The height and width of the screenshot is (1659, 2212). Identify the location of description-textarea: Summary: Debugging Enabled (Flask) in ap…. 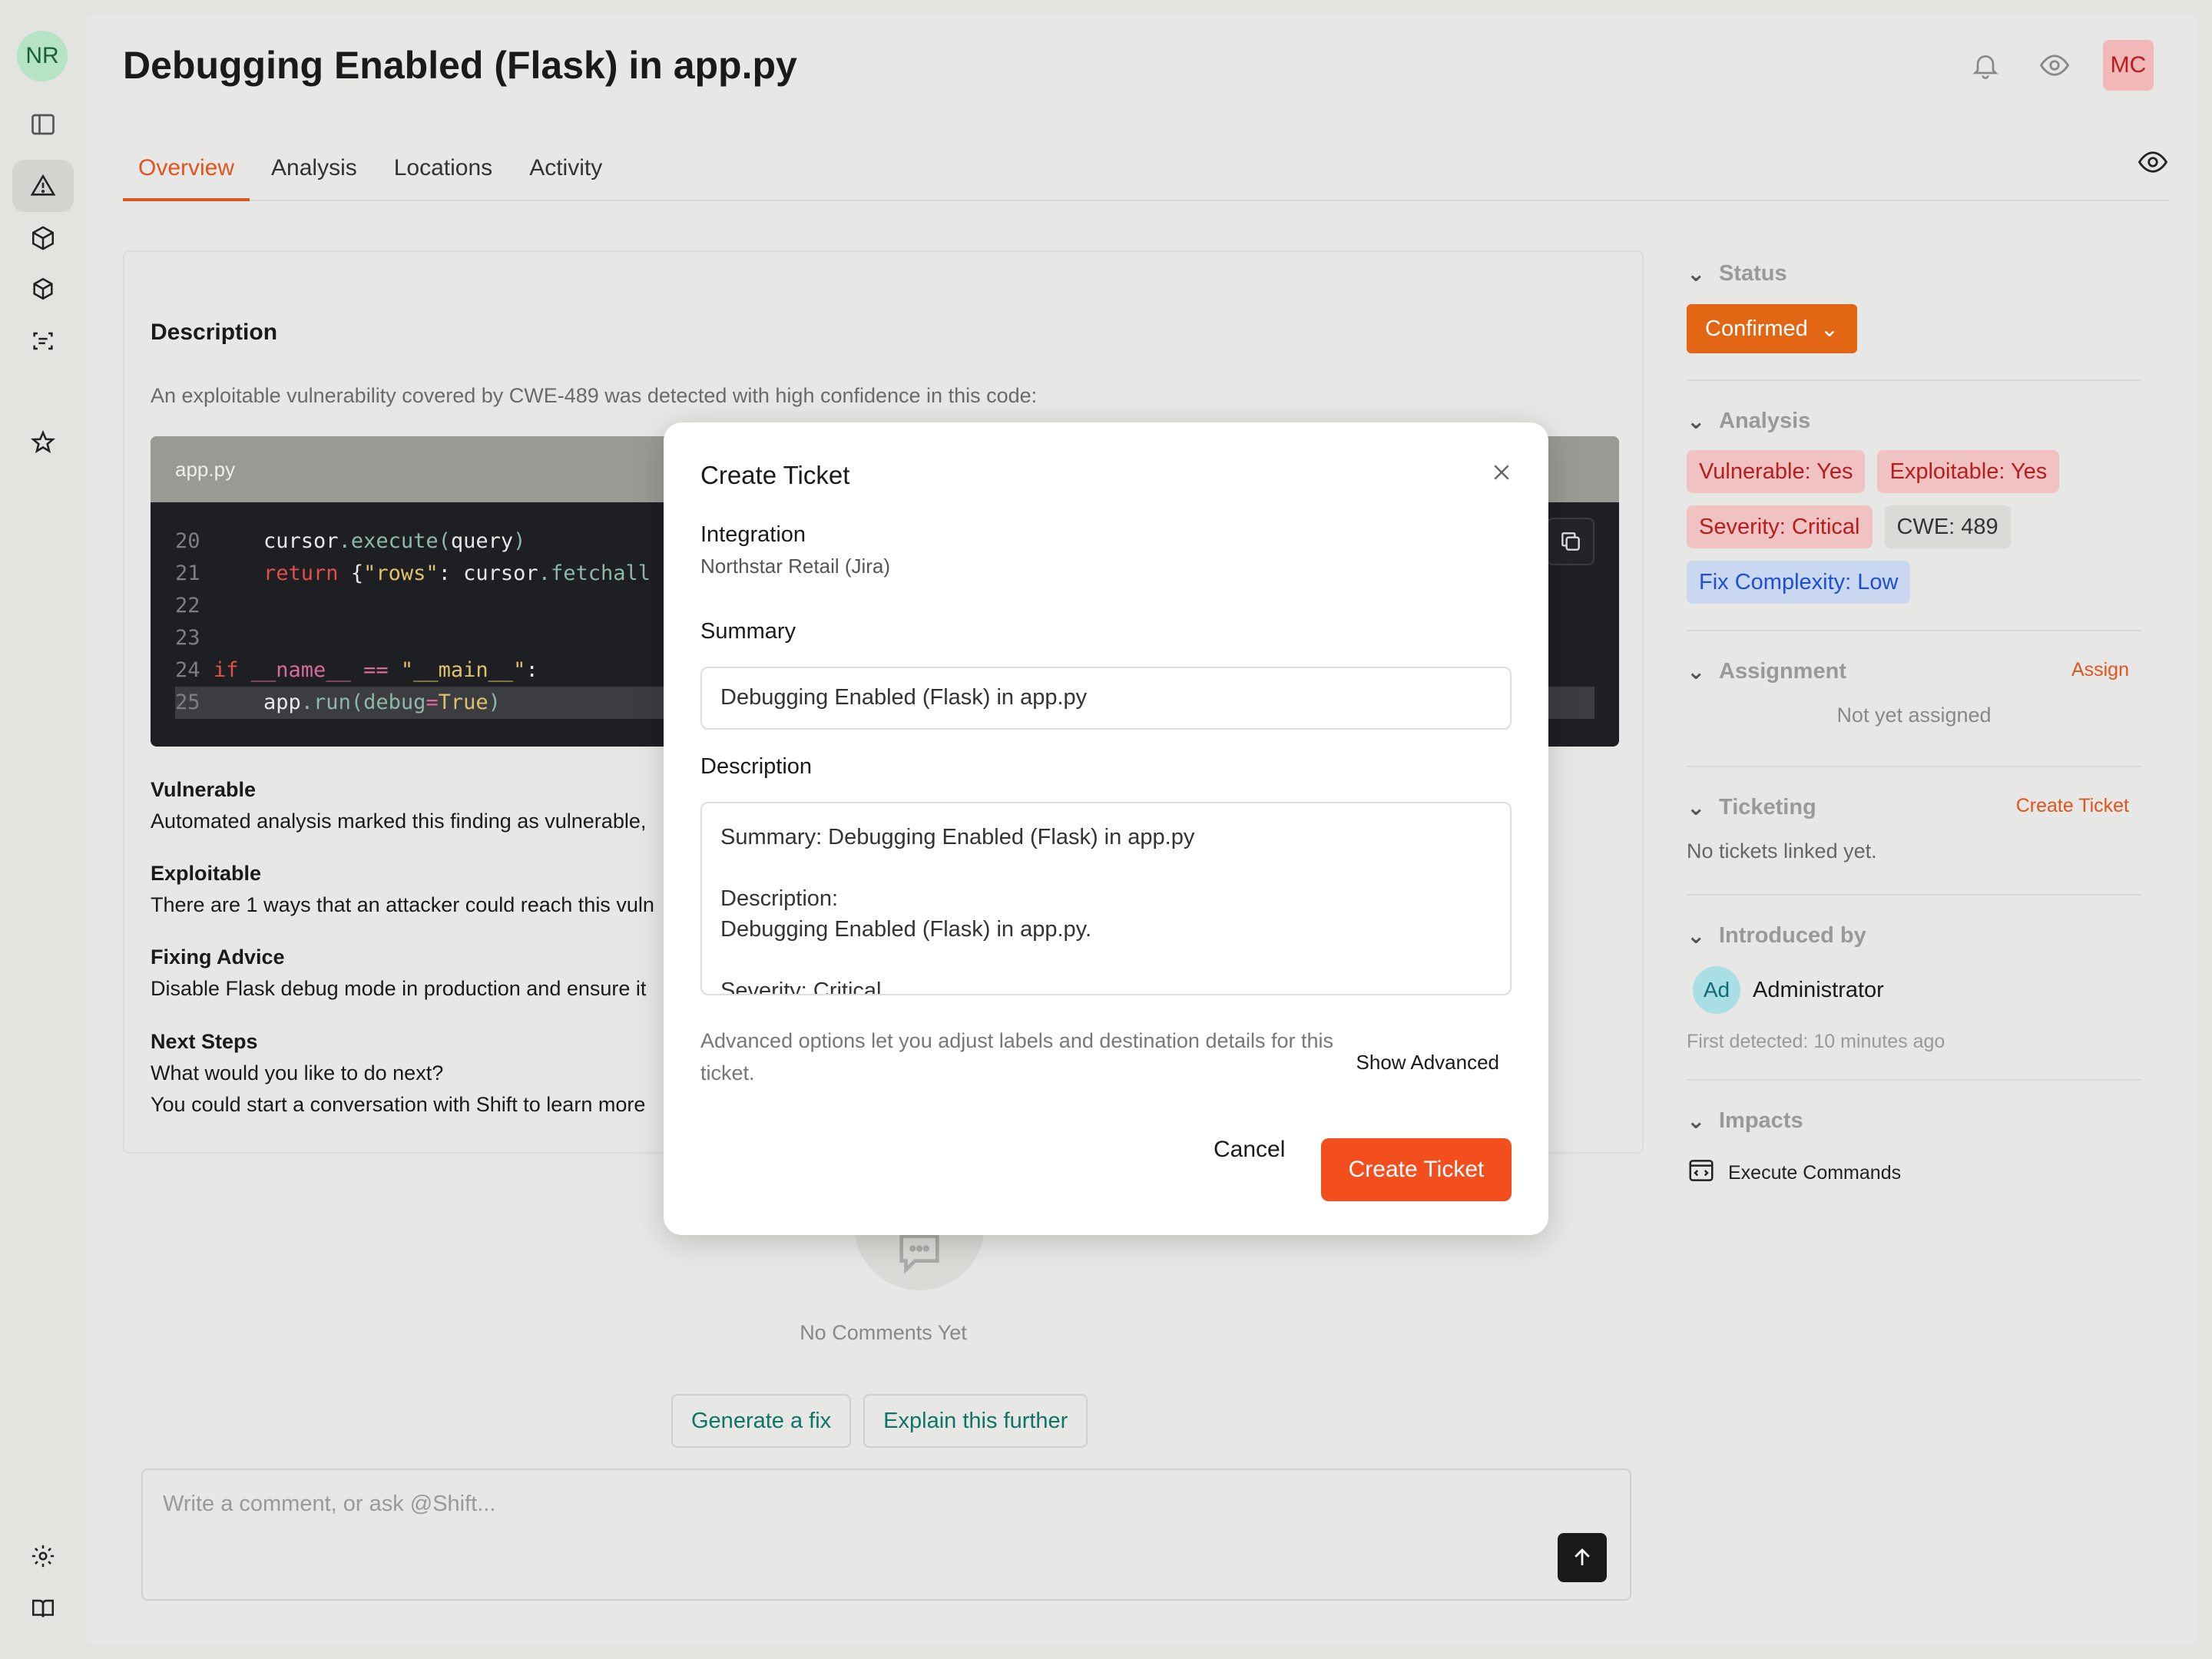
(1106, 899).